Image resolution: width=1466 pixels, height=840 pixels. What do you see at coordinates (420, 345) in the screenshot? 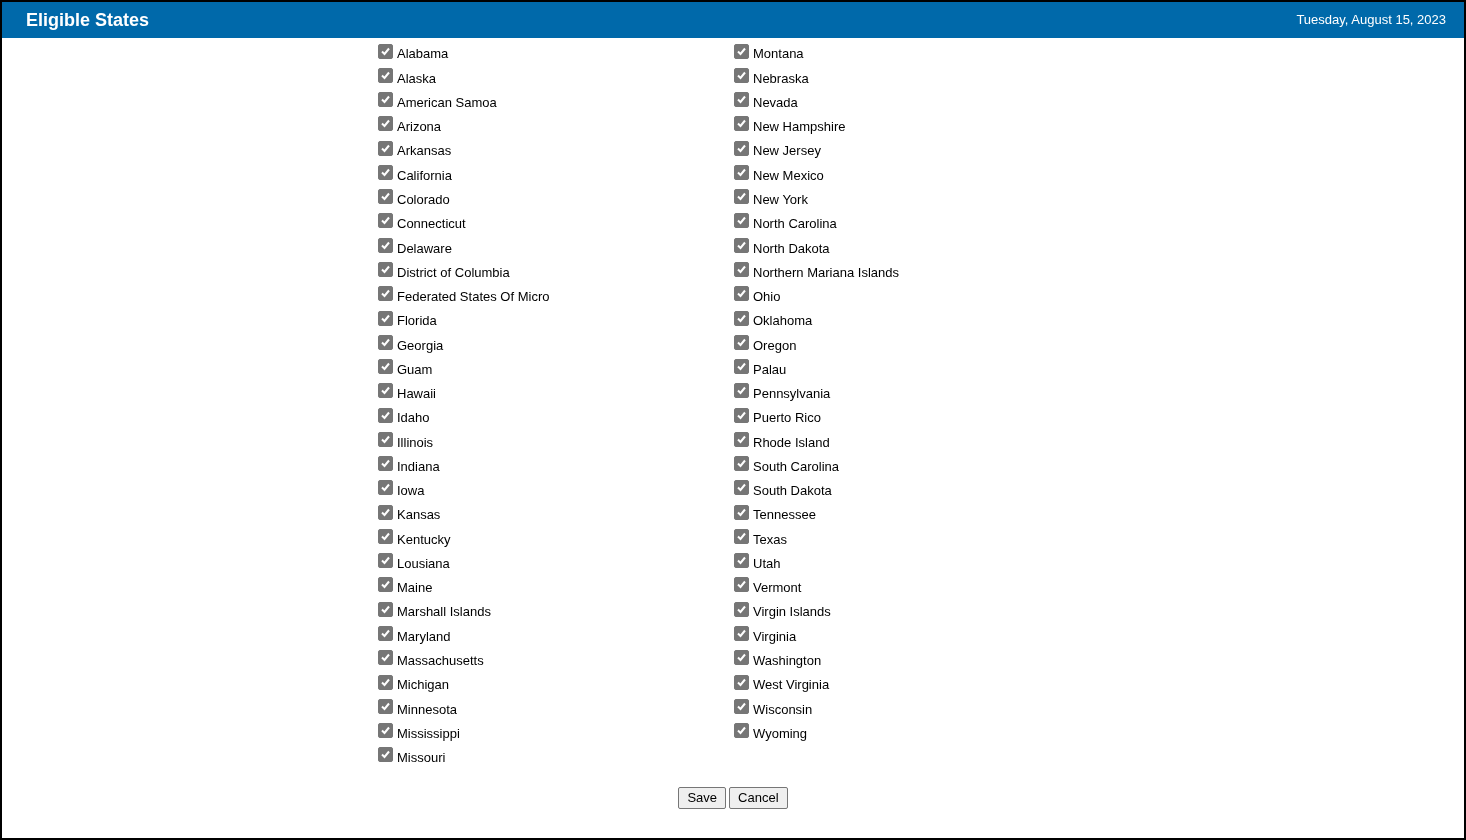
I see `state-label: Georgia` at bounding box center [420, 345].